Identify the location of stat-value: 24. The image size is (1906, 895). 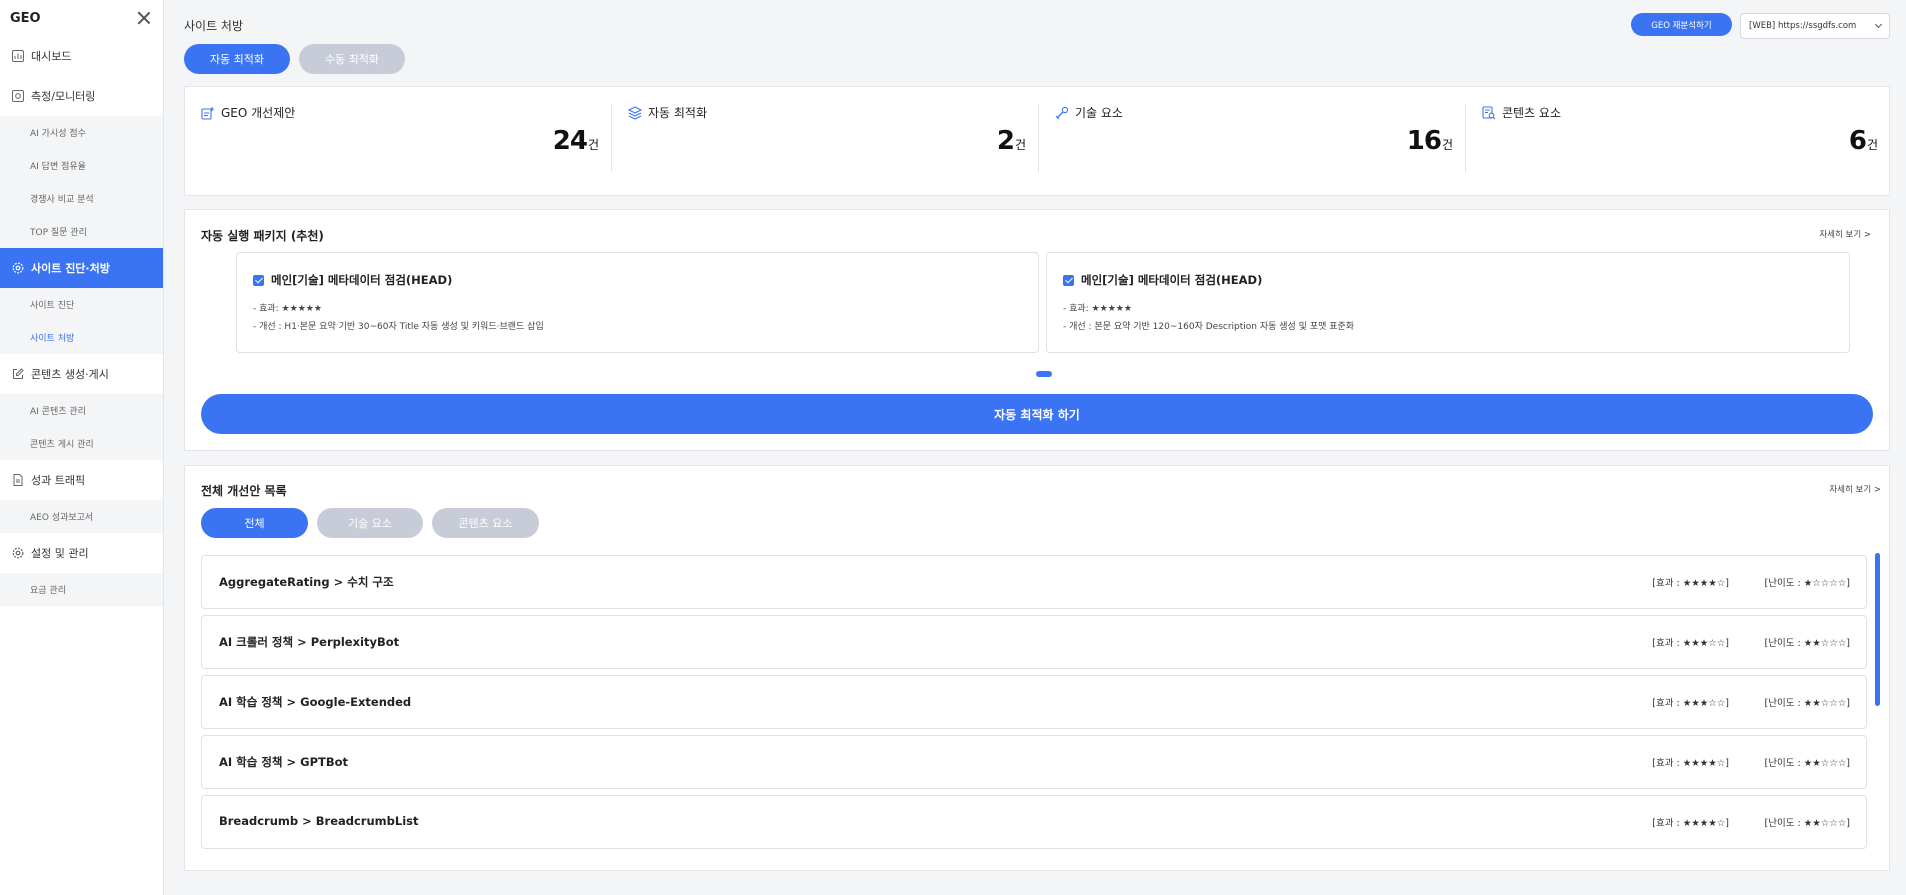
(570, 141).